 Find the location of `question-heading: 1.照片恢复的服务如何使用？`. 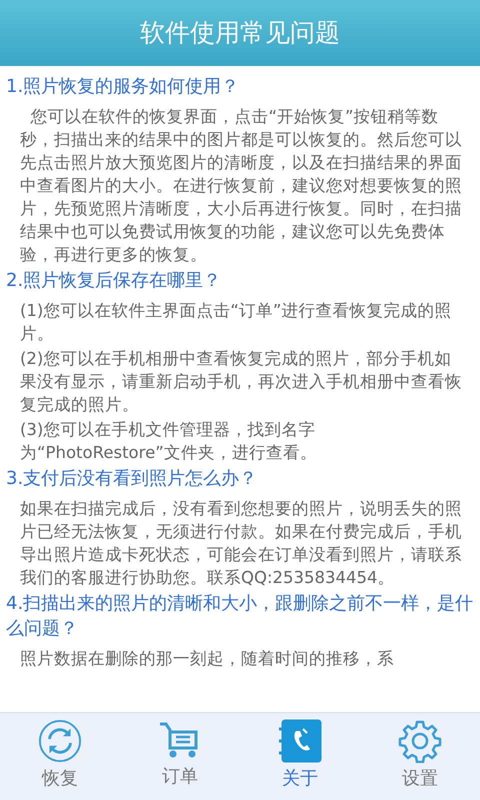

question-heading: 1.照片恢复的服务如何使用？ is located at coordinates (123, 87).